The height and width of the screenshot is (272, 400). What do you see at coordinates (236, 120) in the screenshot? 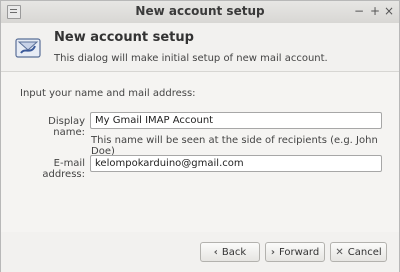
I see `display-name-input` at bounding box center [236, 120].